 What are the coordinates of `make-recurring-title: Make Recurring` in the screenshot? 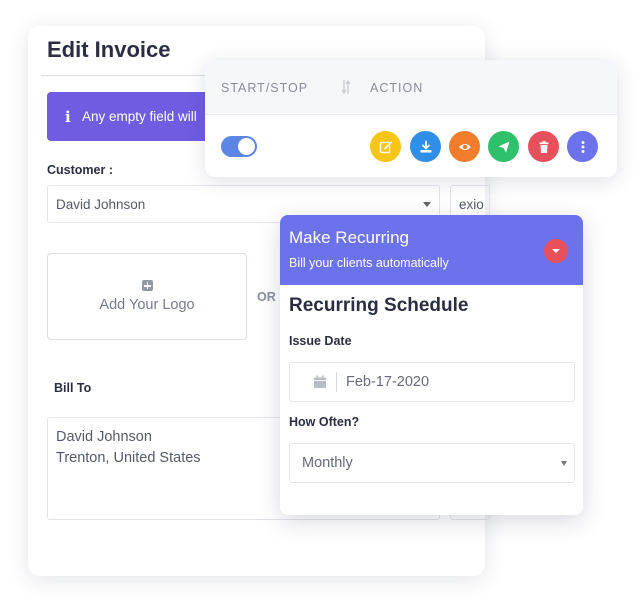 It's located at (349, 237).